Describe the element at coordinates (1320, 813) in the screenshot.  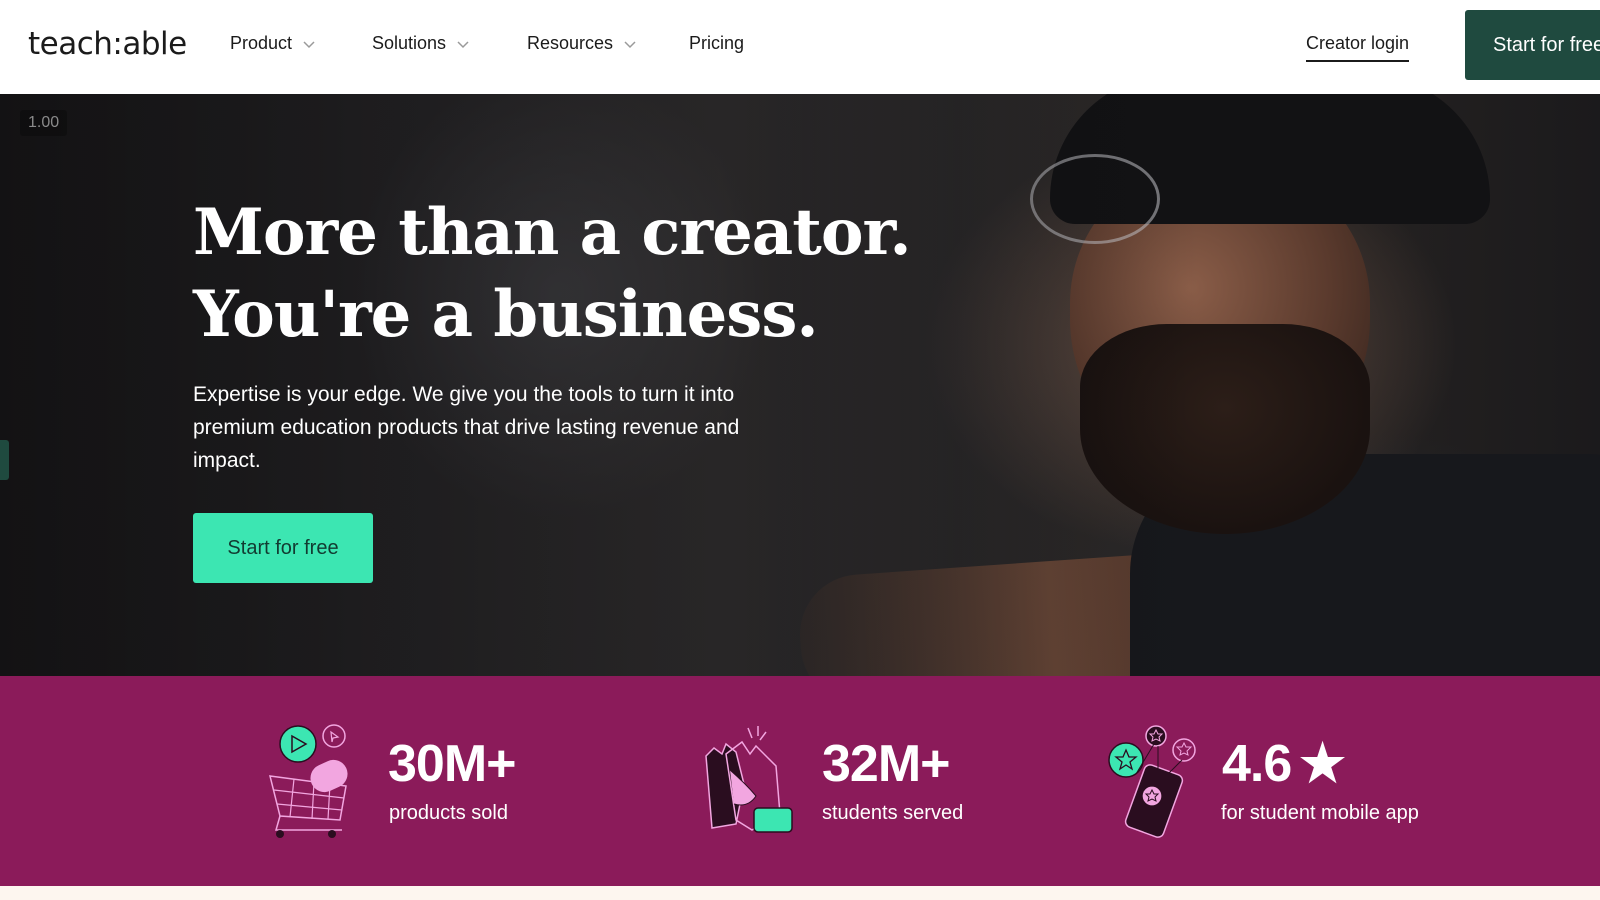
I see `stat-label: for student mobile app` at that location.